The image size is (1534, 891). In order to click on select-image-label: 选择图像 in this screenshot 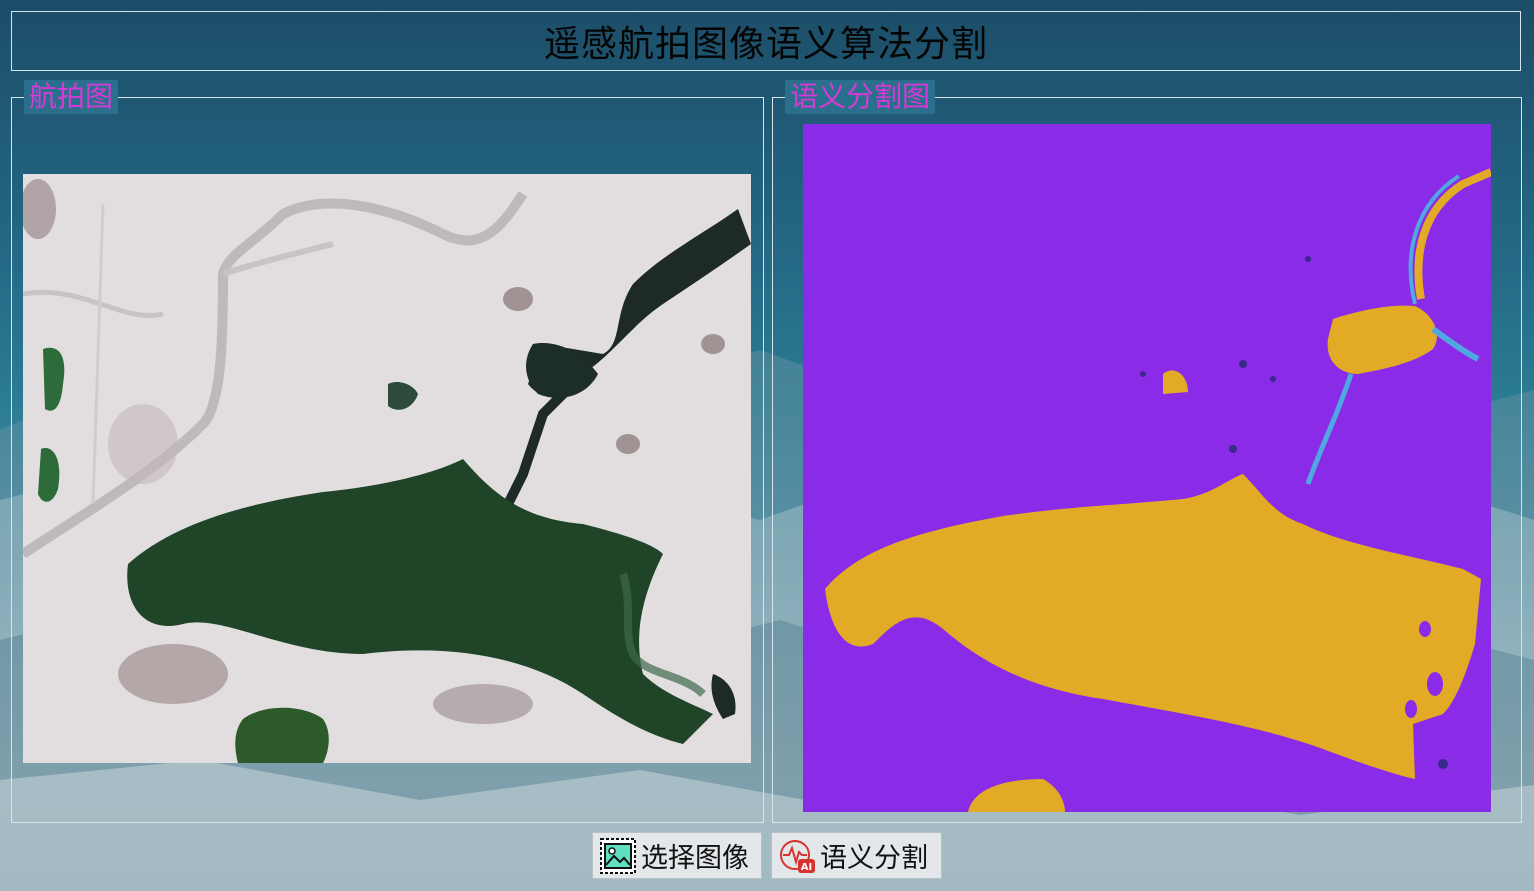, I will do `click(695, 858)`.